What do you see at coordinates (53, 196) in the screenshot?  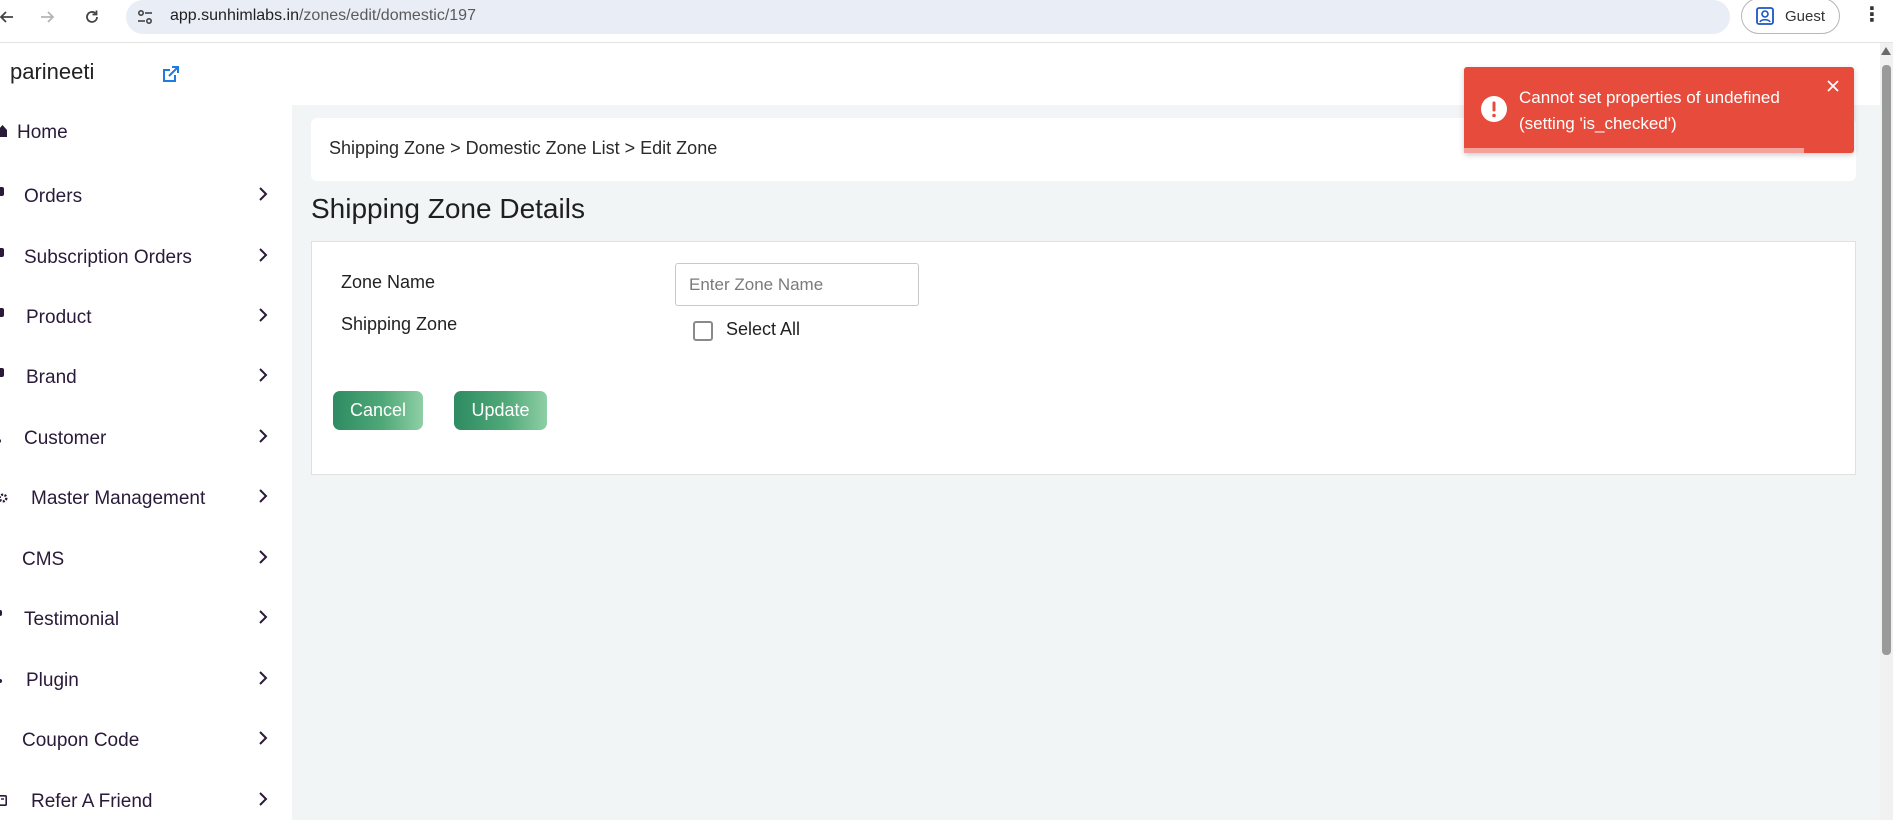 I see `sidebar-item-label: Orders` at bounding box center [53, 196].